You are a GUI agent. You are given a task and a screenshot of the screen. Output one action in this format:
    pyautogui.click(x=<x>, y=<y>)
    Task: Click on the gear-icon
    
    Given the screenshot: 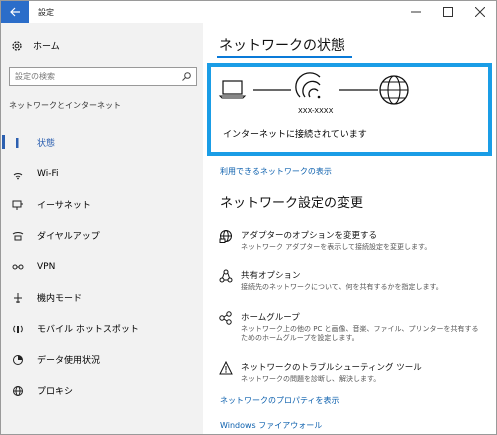 What is the action you would take?
    pyautogui.click(x=17, y=45)
    